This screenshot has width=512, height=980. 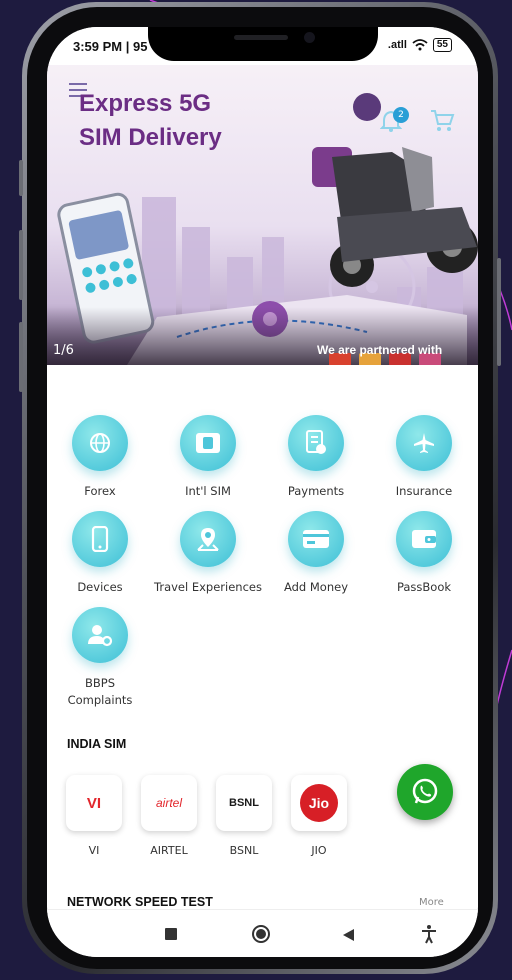 I want to click on accessibility-icon, so click(x=429, y=934).